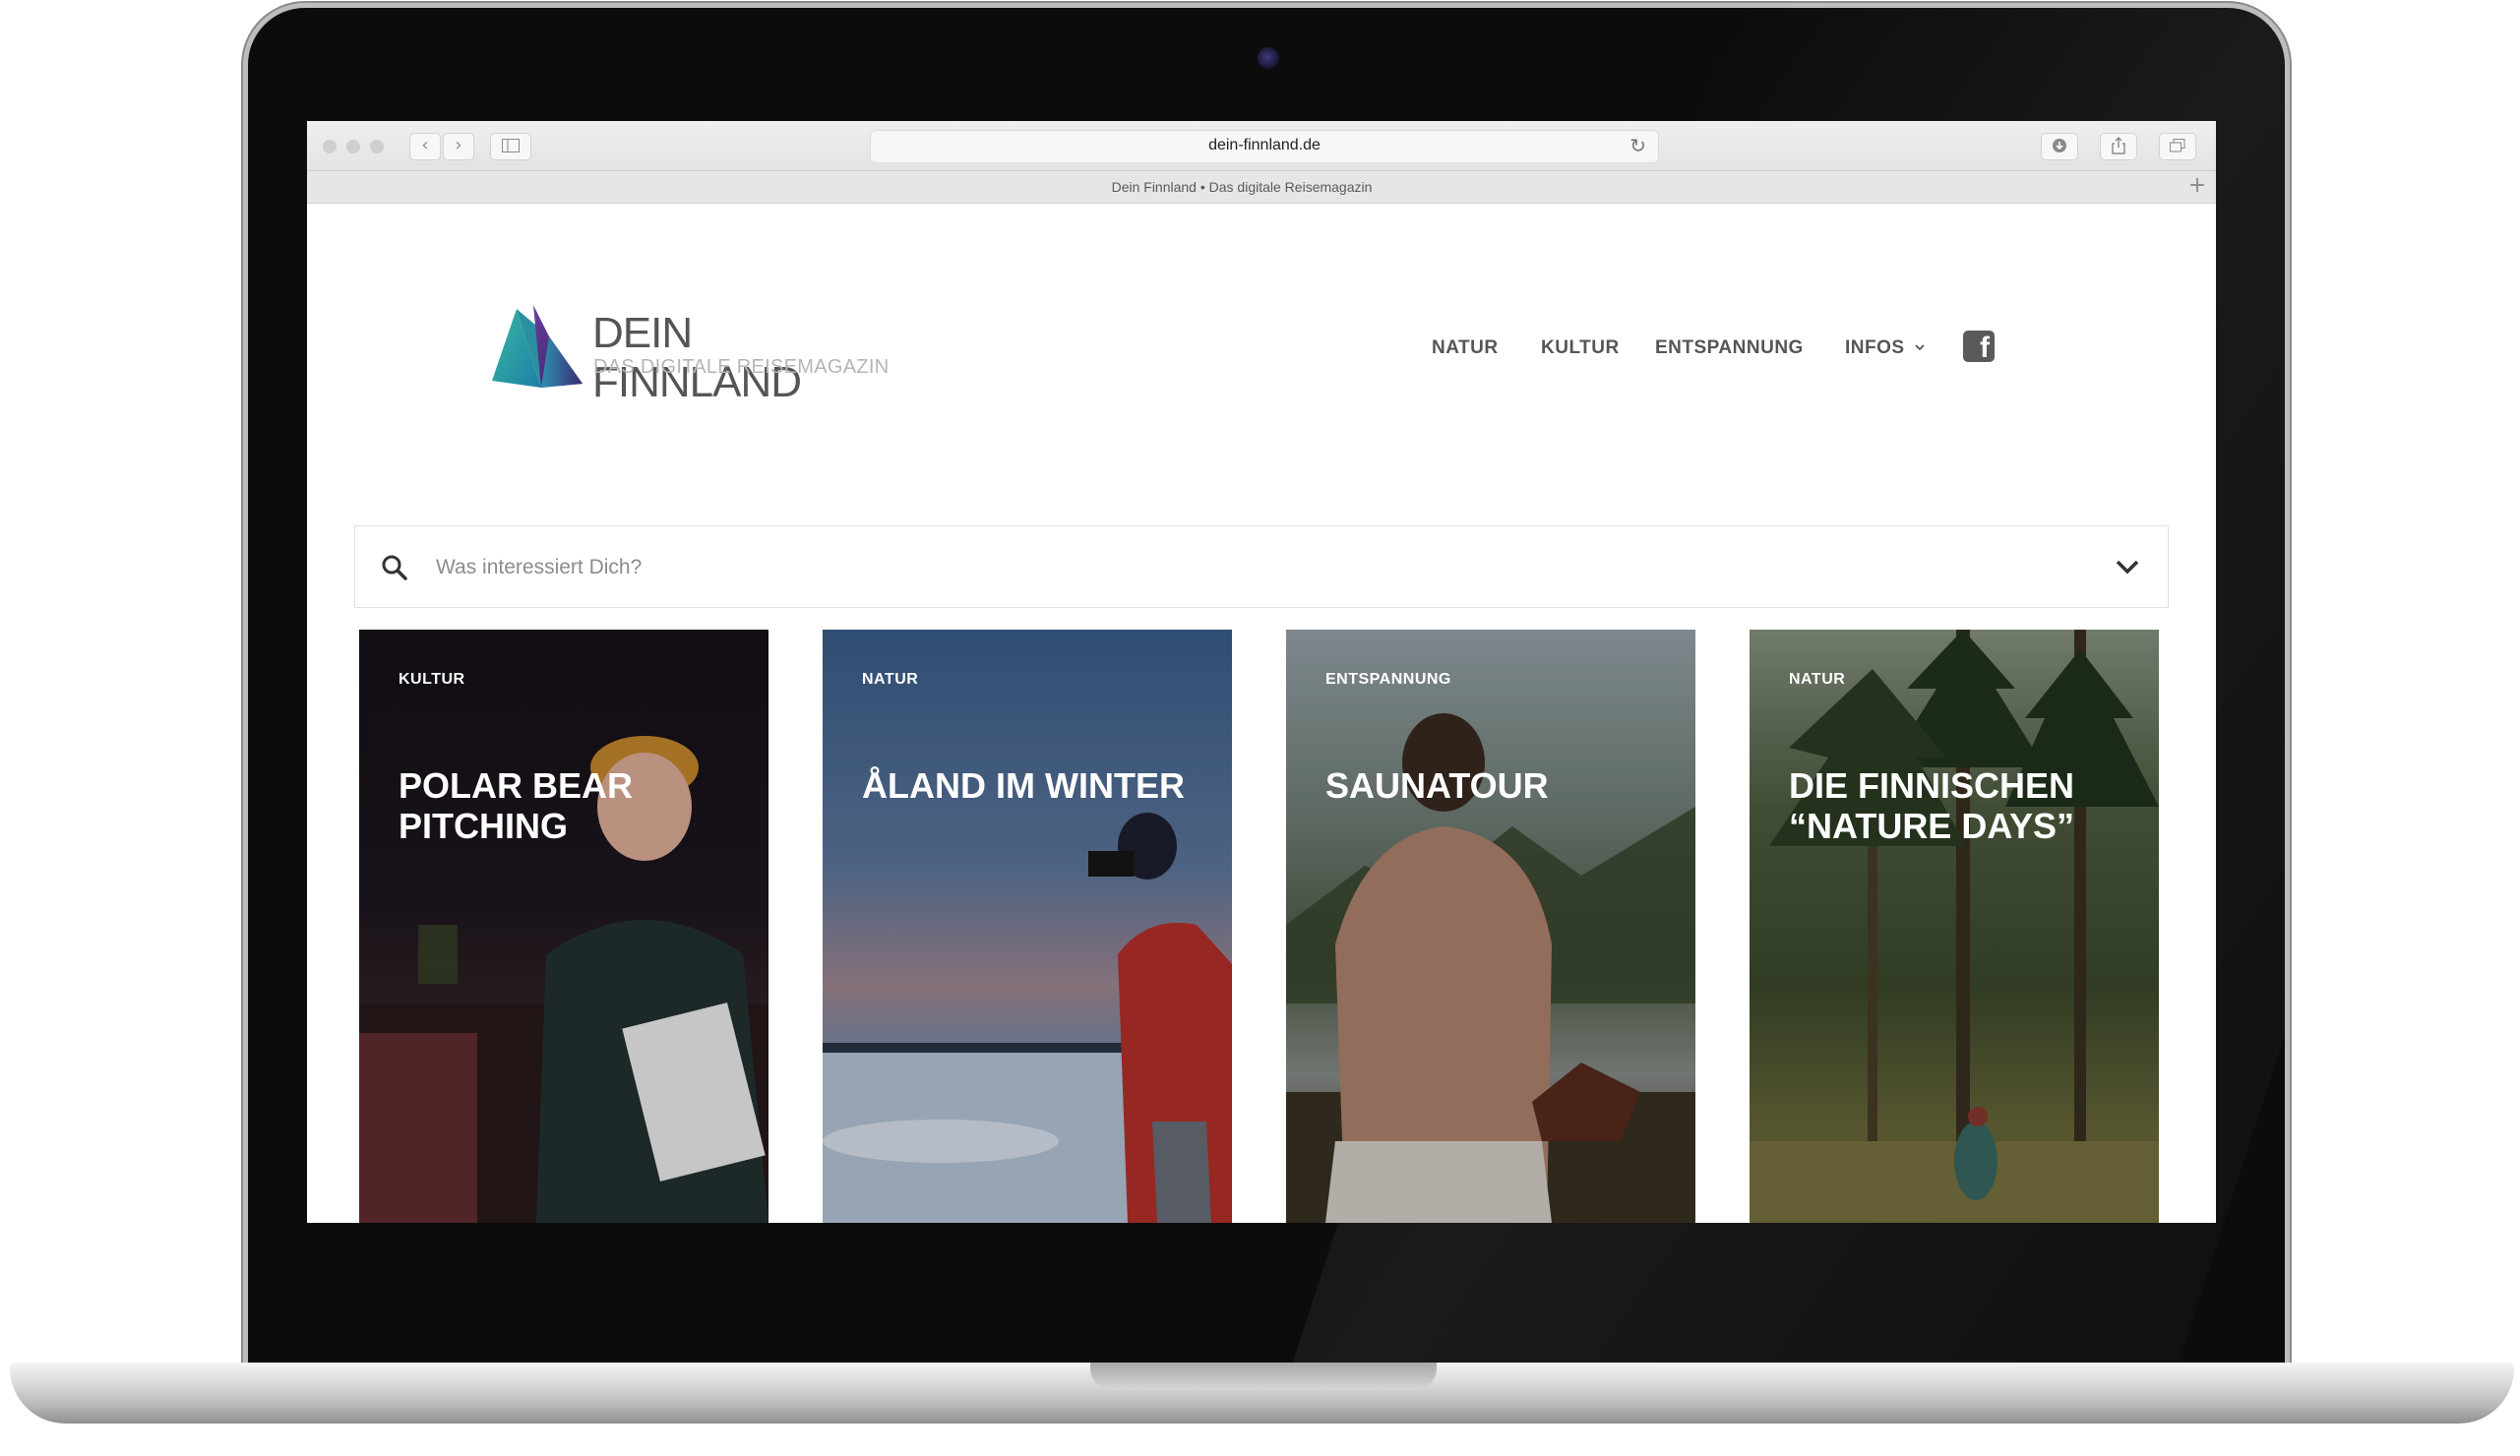 The width and height of the screenshot is (2520, 1456). Describe the element at coordinates (1023, 785) in the screenshot. I see `card-title: ÅLAND IM WINTER` at that location.